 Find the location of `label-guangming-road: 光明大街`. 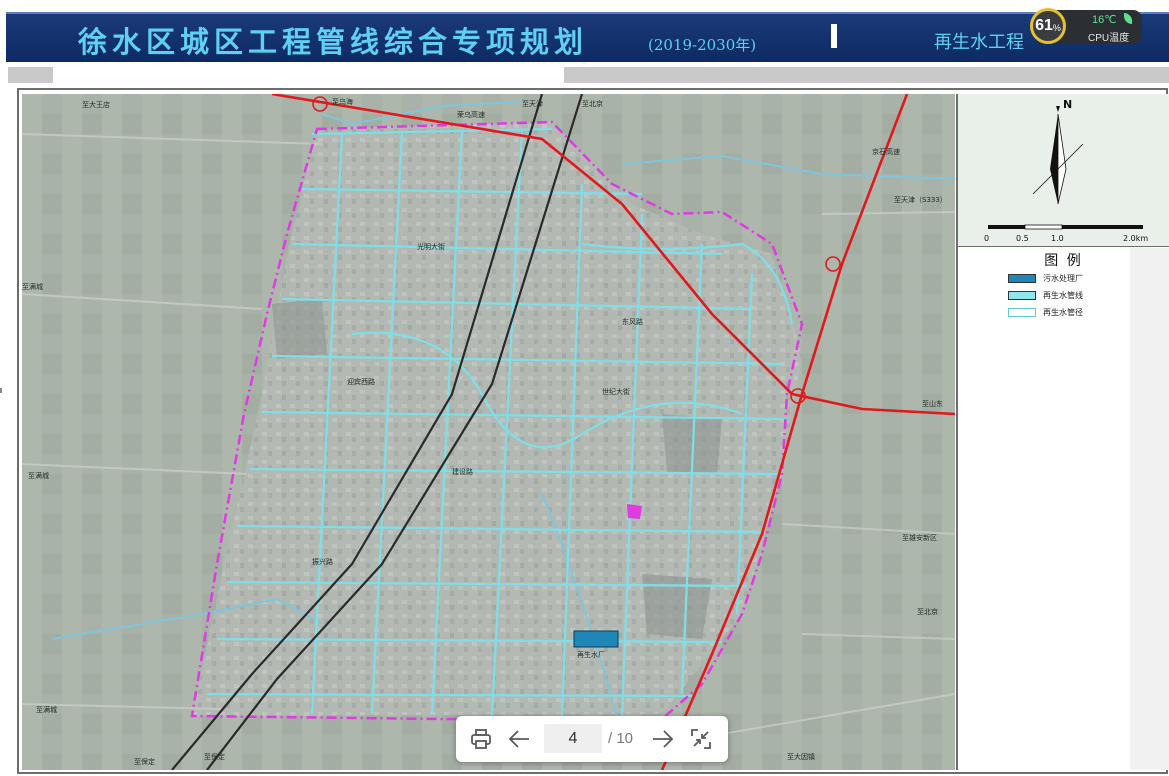

label-guangming-road: 光明大街 is located at coordinates (431, 246).